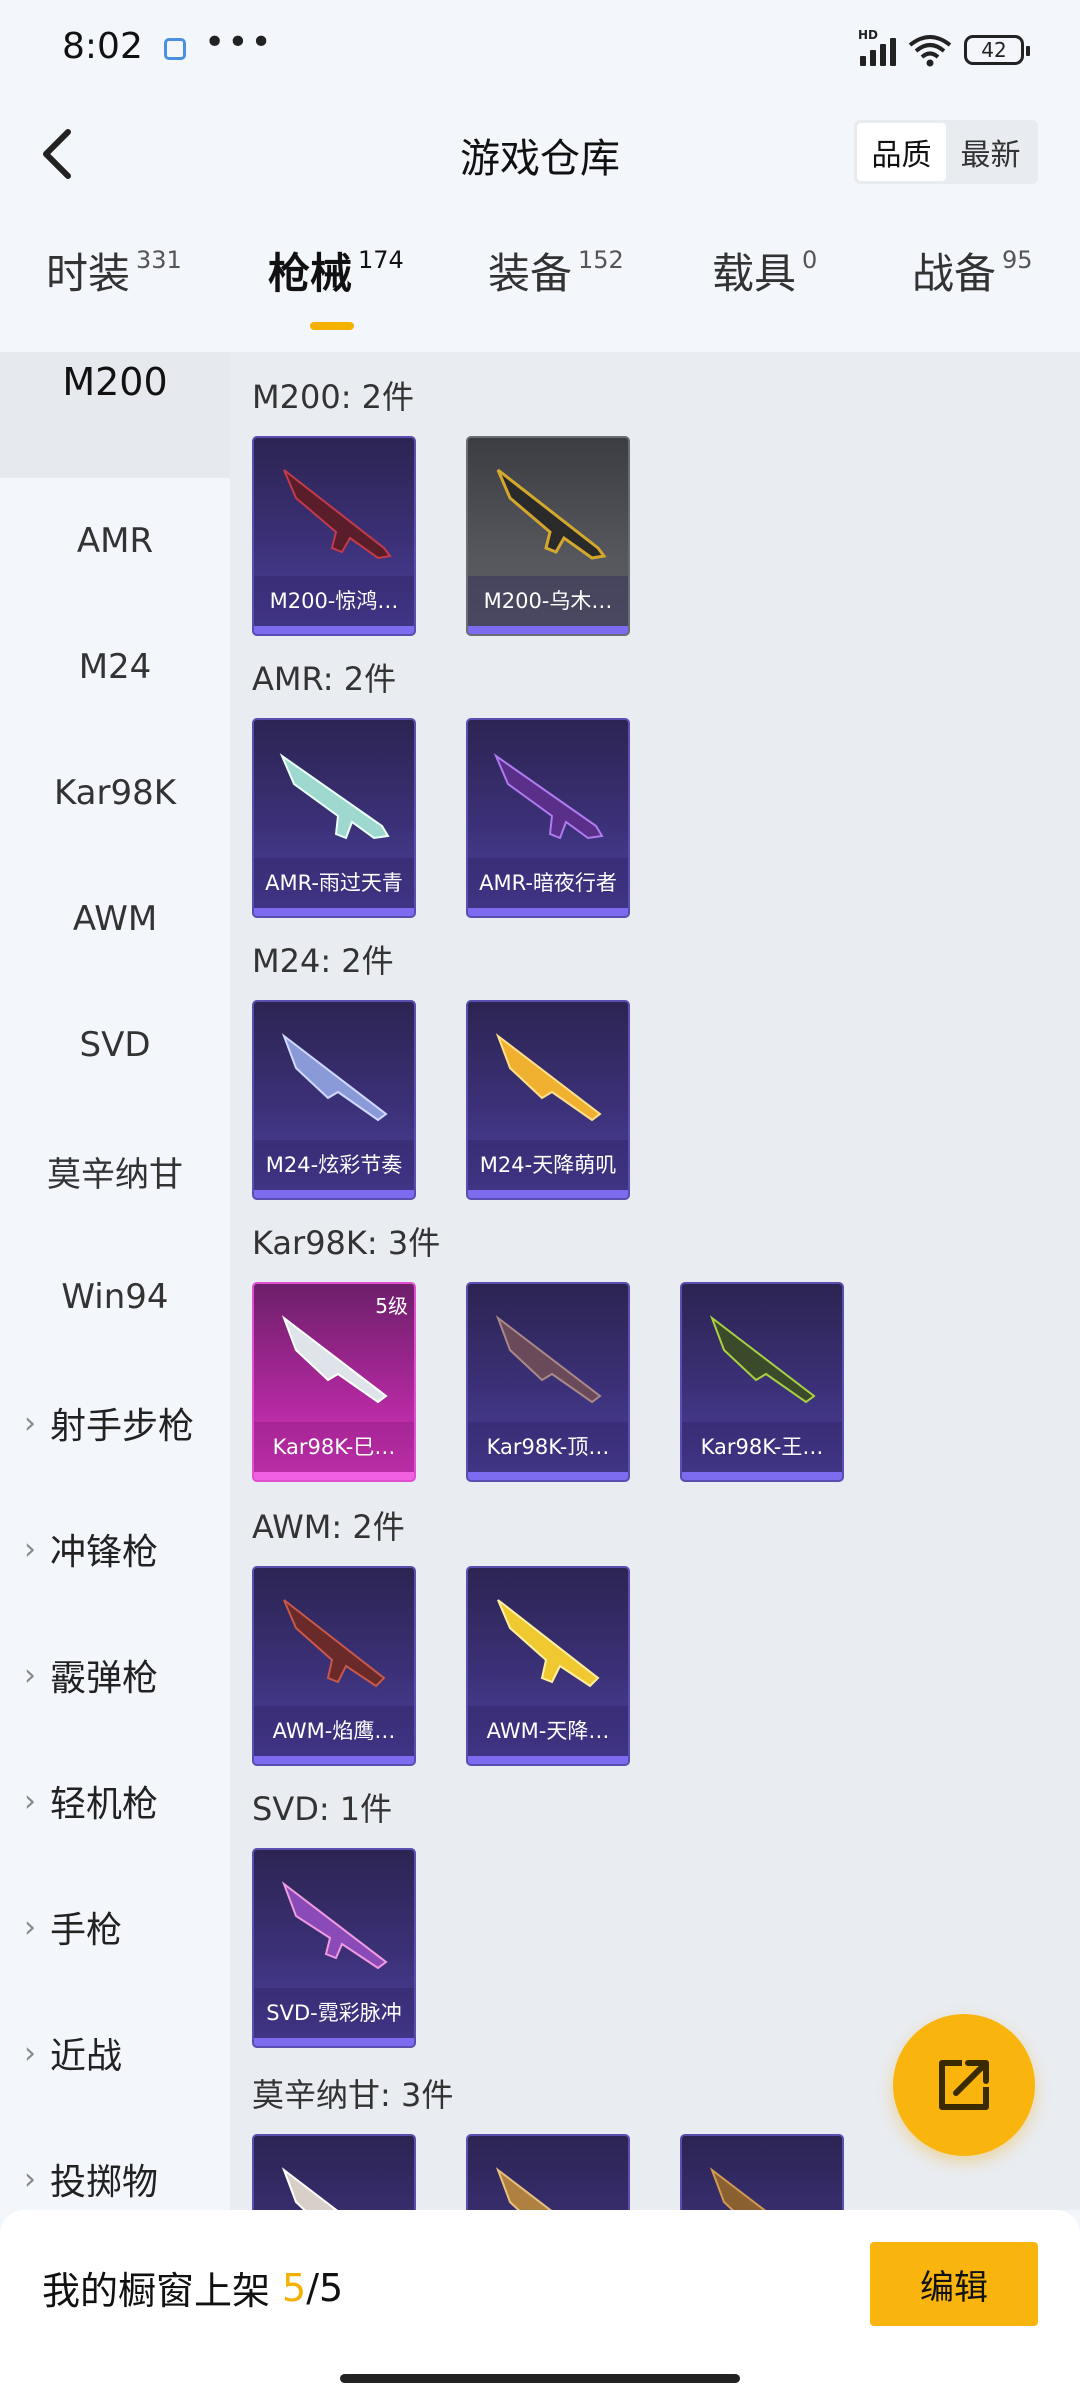 The width and height of the screenshot is (1080, 2400). I want to click on sidebar-item-amr: AMR, so click(115, 541).